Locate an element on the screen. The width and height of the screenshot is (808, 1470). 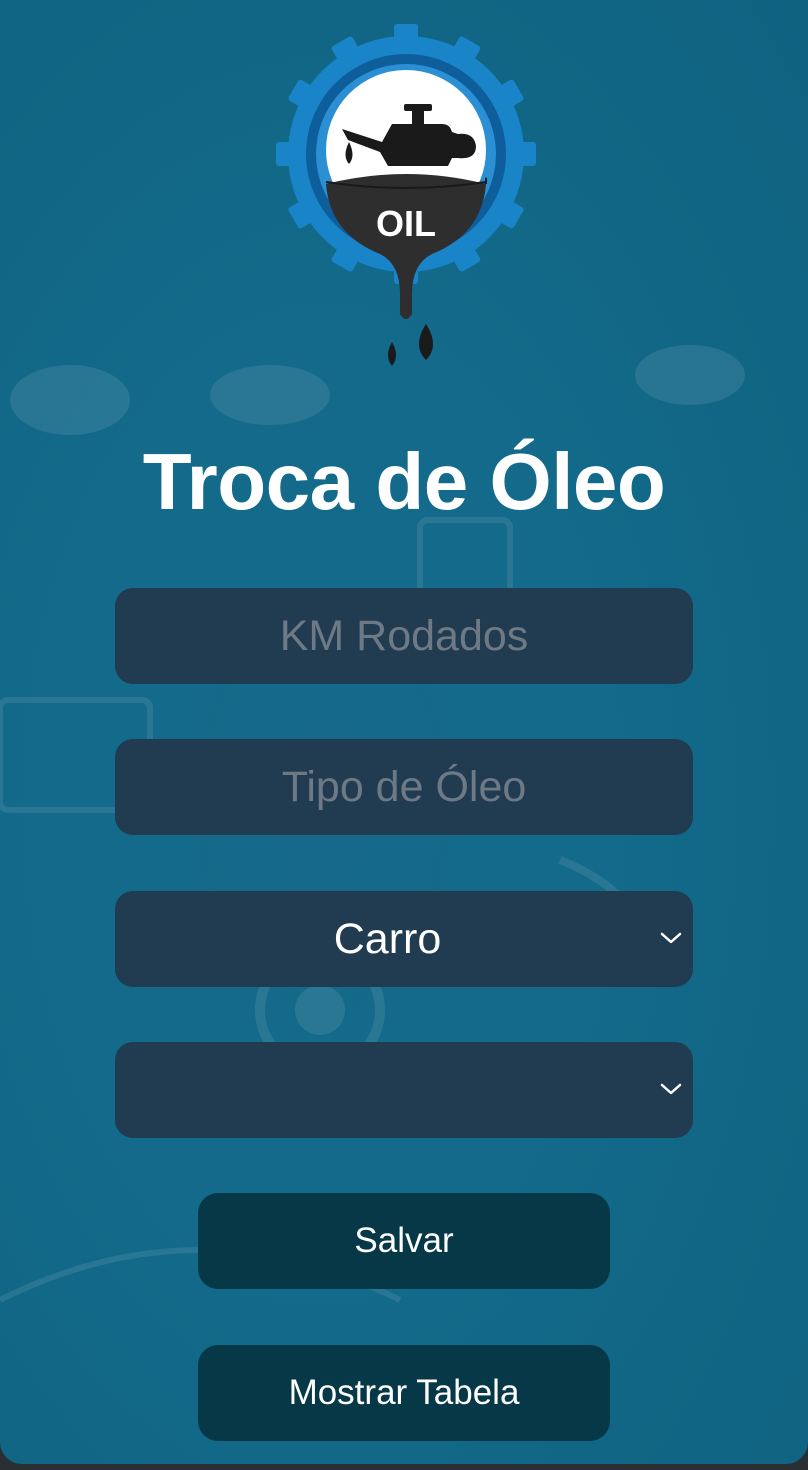
page-title: Troca de Óleo is located at coordinates (404, 481).